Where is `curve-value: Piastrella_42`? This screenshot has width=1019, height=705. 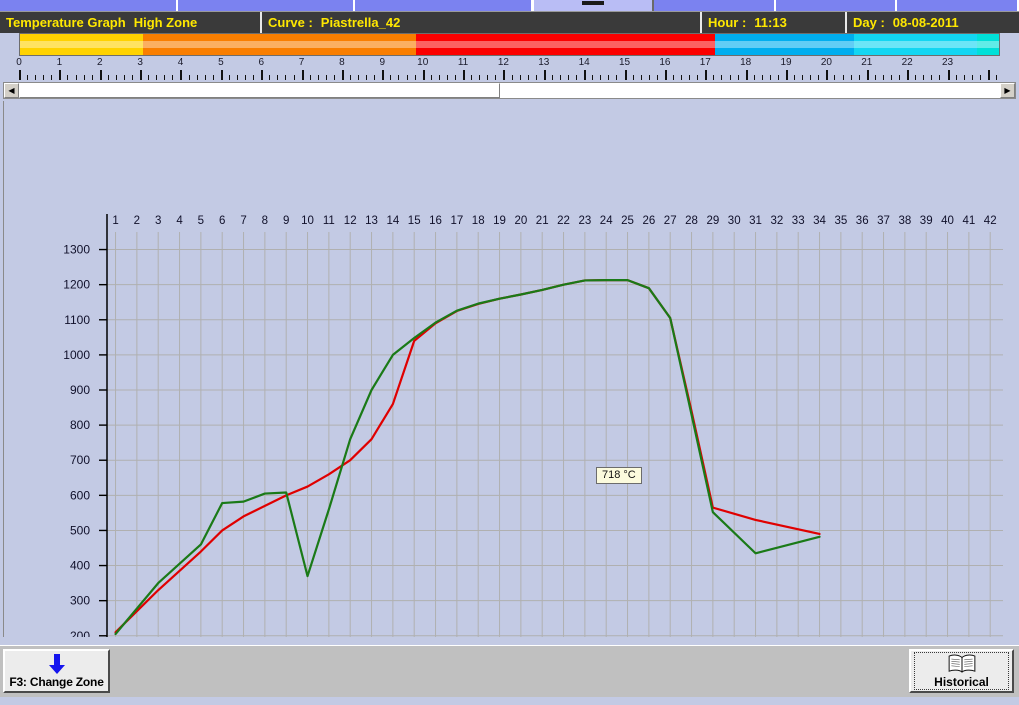 curve-value: Piastrella_42 is located at coordinates (360, 22).